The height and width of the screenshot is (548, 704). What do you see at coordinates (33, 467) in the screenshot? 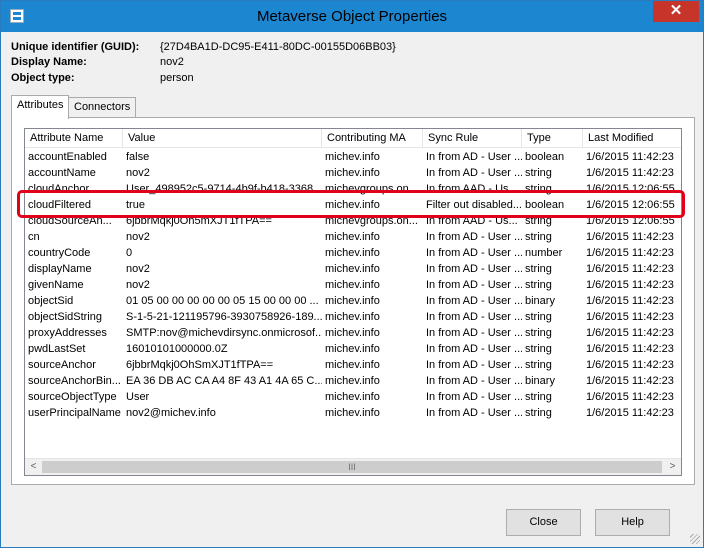
I see `scroll-left-icon: <` at bounding box center [33, 467].